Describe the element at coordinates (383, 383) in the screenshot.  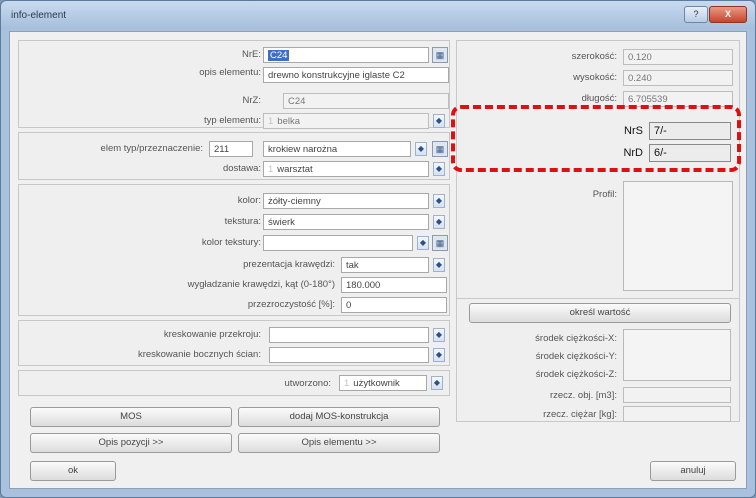
I see `utworzono-select: 1 użytkownik` at that location.